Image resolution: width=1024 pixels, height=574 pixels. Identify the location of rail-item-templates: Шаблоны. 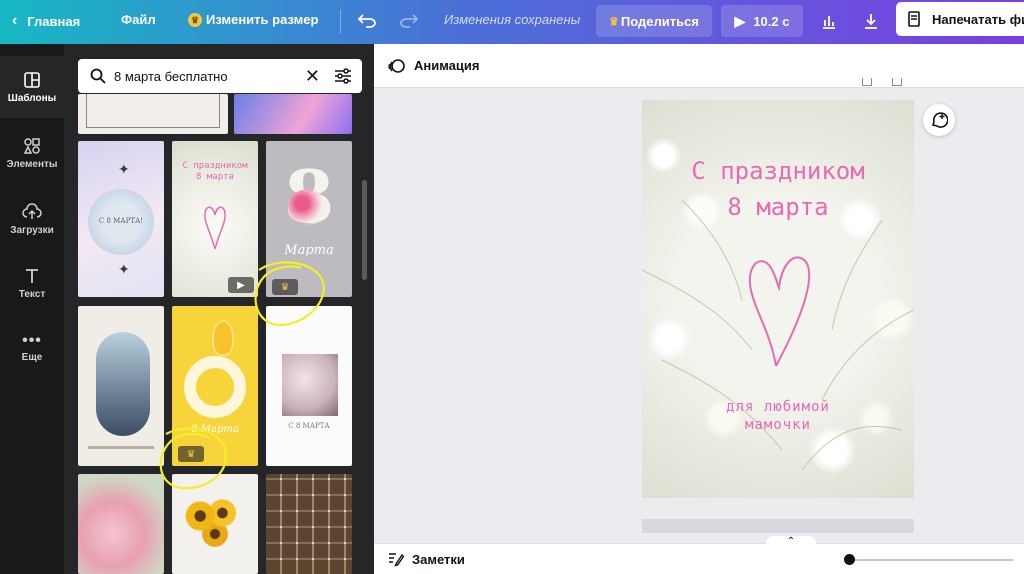
(32, 87).